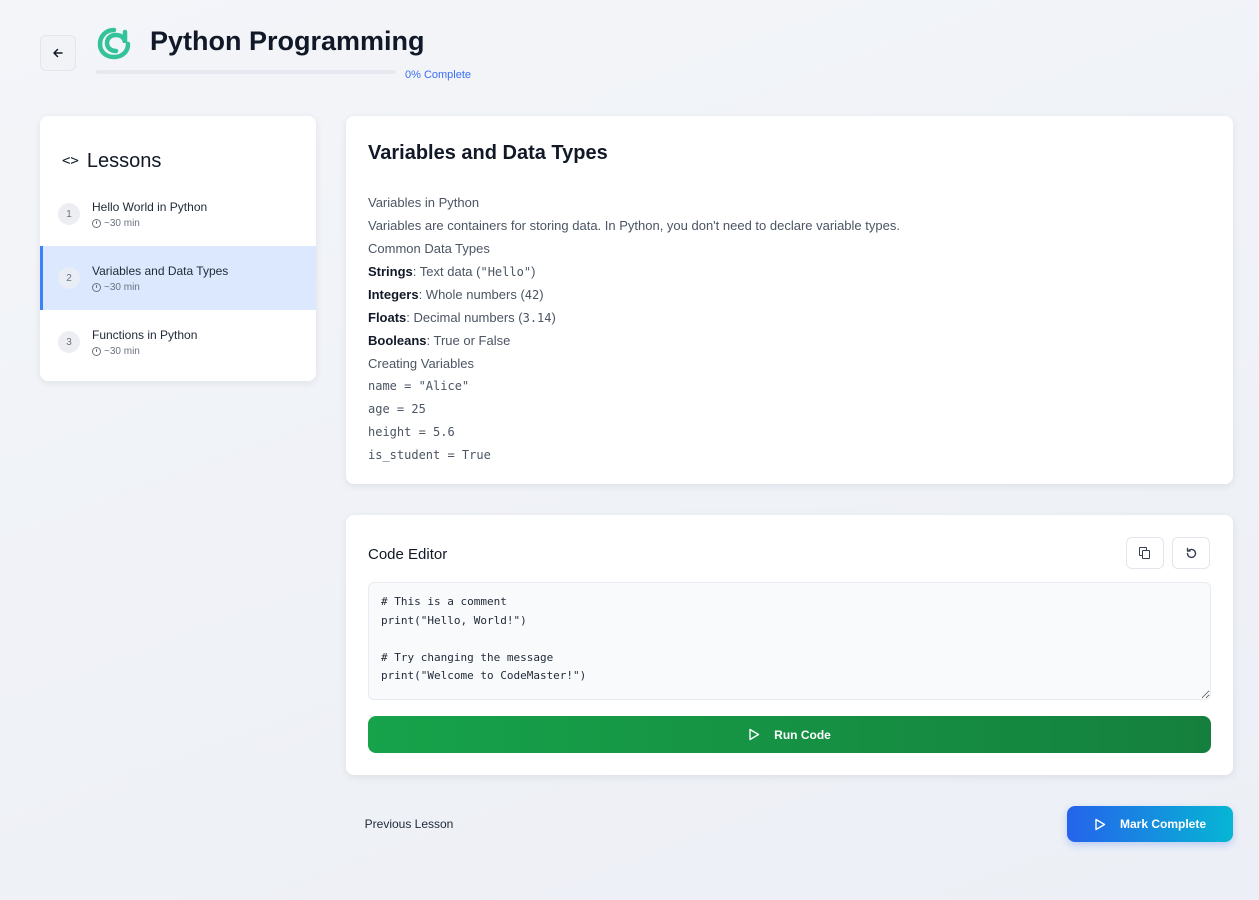  I want to click on editor-title: Code Editor, so click(408, 554).